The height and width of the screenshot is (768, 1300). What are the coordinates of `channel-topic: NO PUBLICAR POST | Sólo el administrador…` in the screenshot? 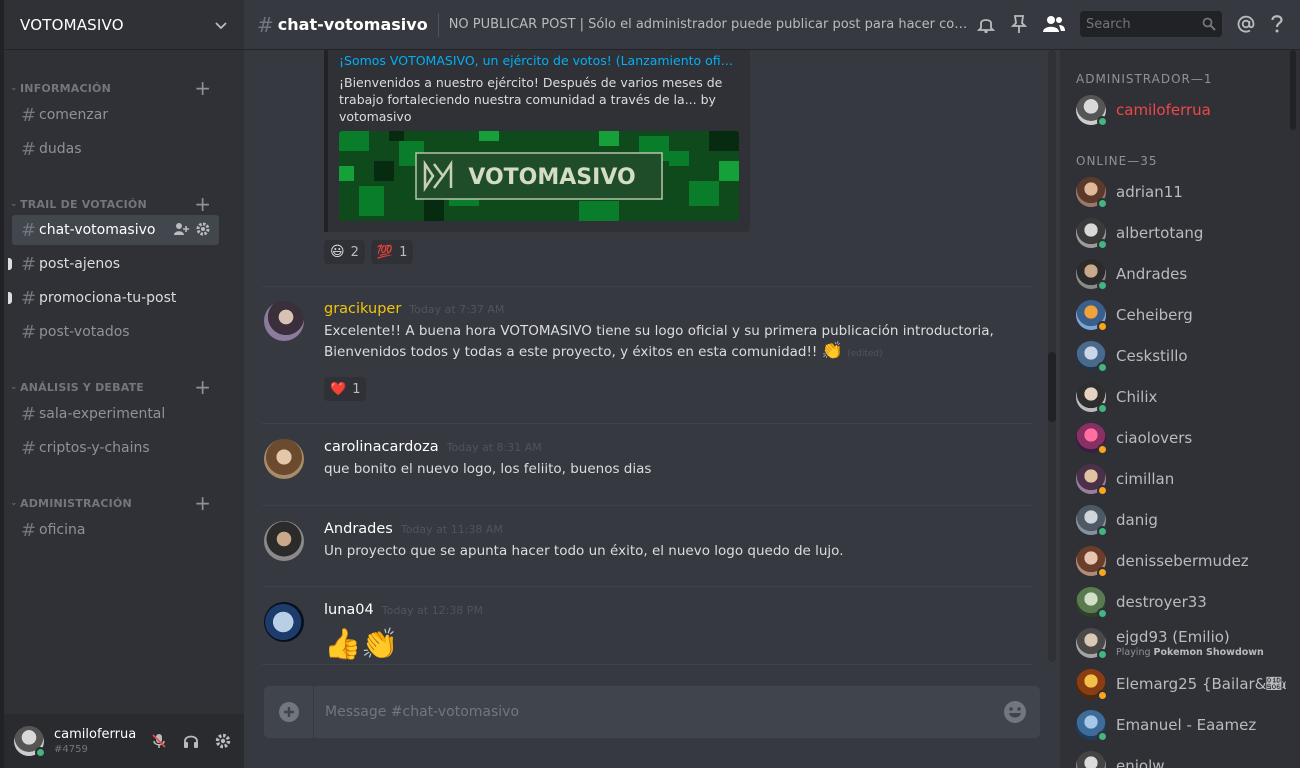 It's located at (714, 24).